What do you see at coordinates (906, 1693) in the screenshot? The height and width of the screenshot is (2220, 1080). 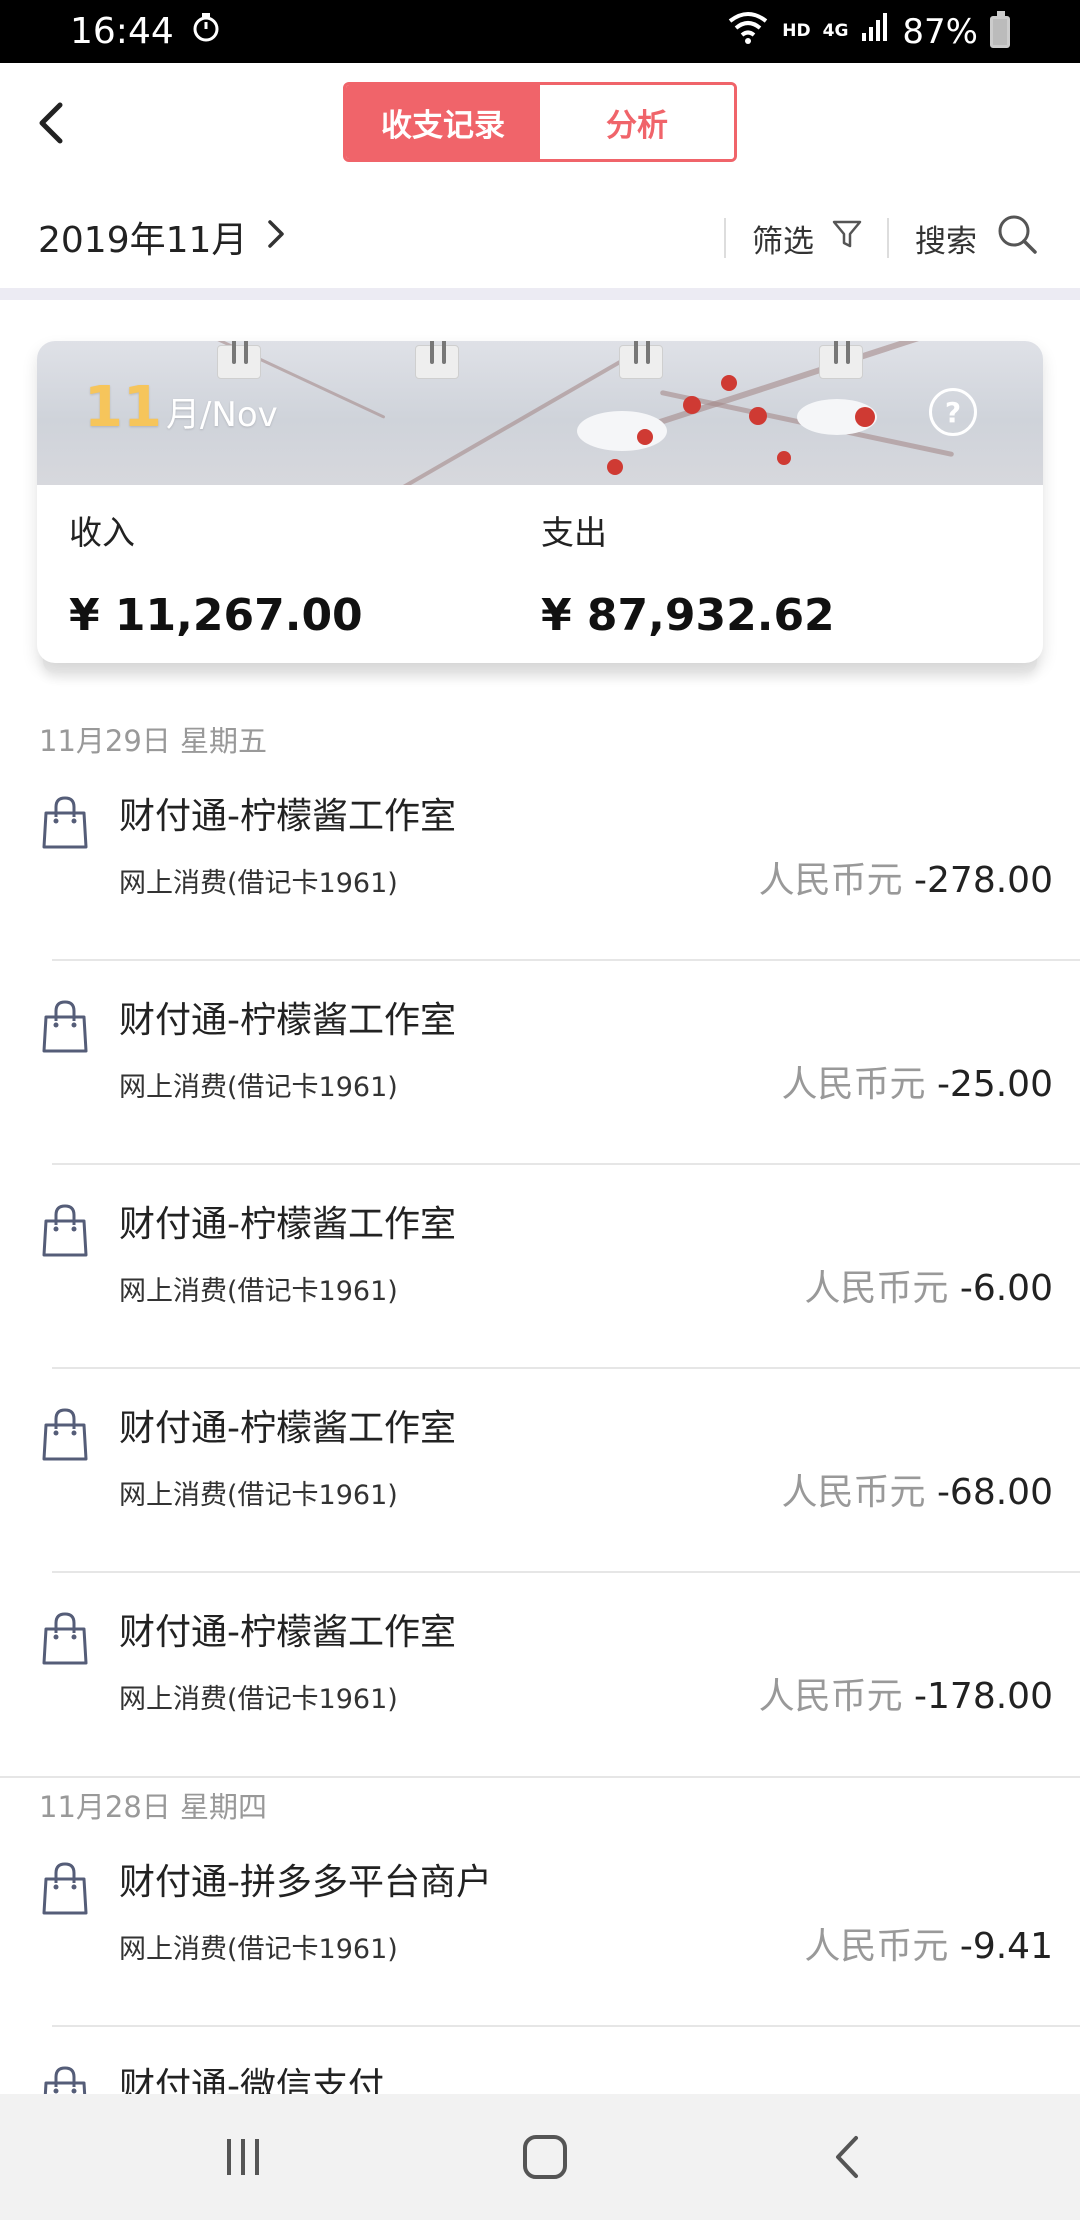 I see `transaction-amount: 人民币元 -178.00` at bounding box center [906, 1693].